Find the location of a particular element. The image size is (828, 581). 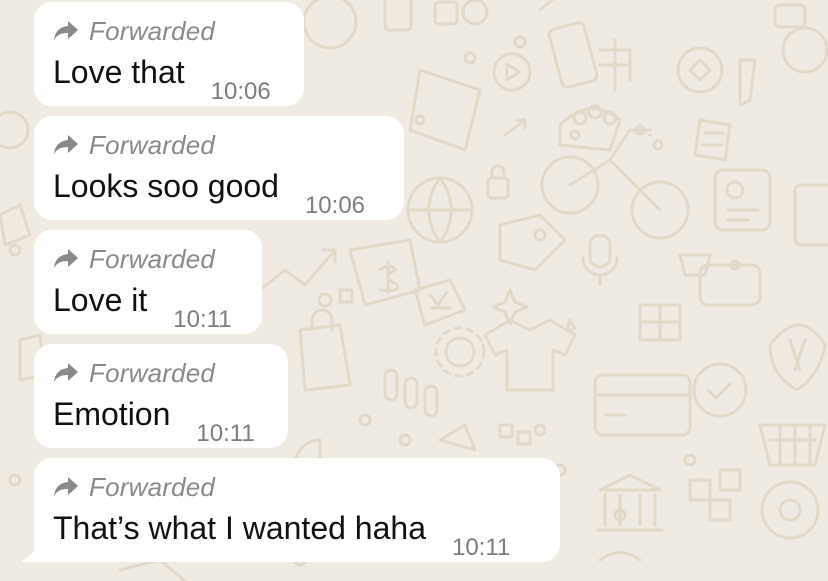

message-text: Love it is located at coordinates (100, 300).